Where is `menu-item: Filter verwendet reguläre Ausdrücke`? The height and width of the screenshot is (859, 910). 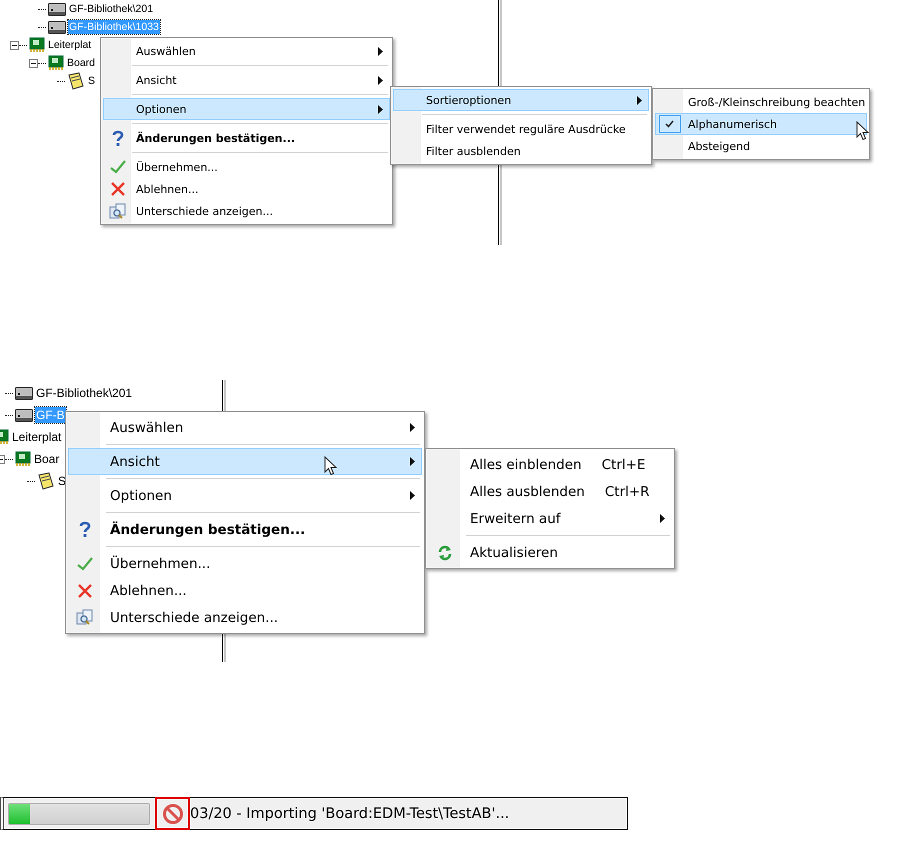
menu-item: Filter verwendet reguläre Ausdrücke is located at coordinates (521, 129).